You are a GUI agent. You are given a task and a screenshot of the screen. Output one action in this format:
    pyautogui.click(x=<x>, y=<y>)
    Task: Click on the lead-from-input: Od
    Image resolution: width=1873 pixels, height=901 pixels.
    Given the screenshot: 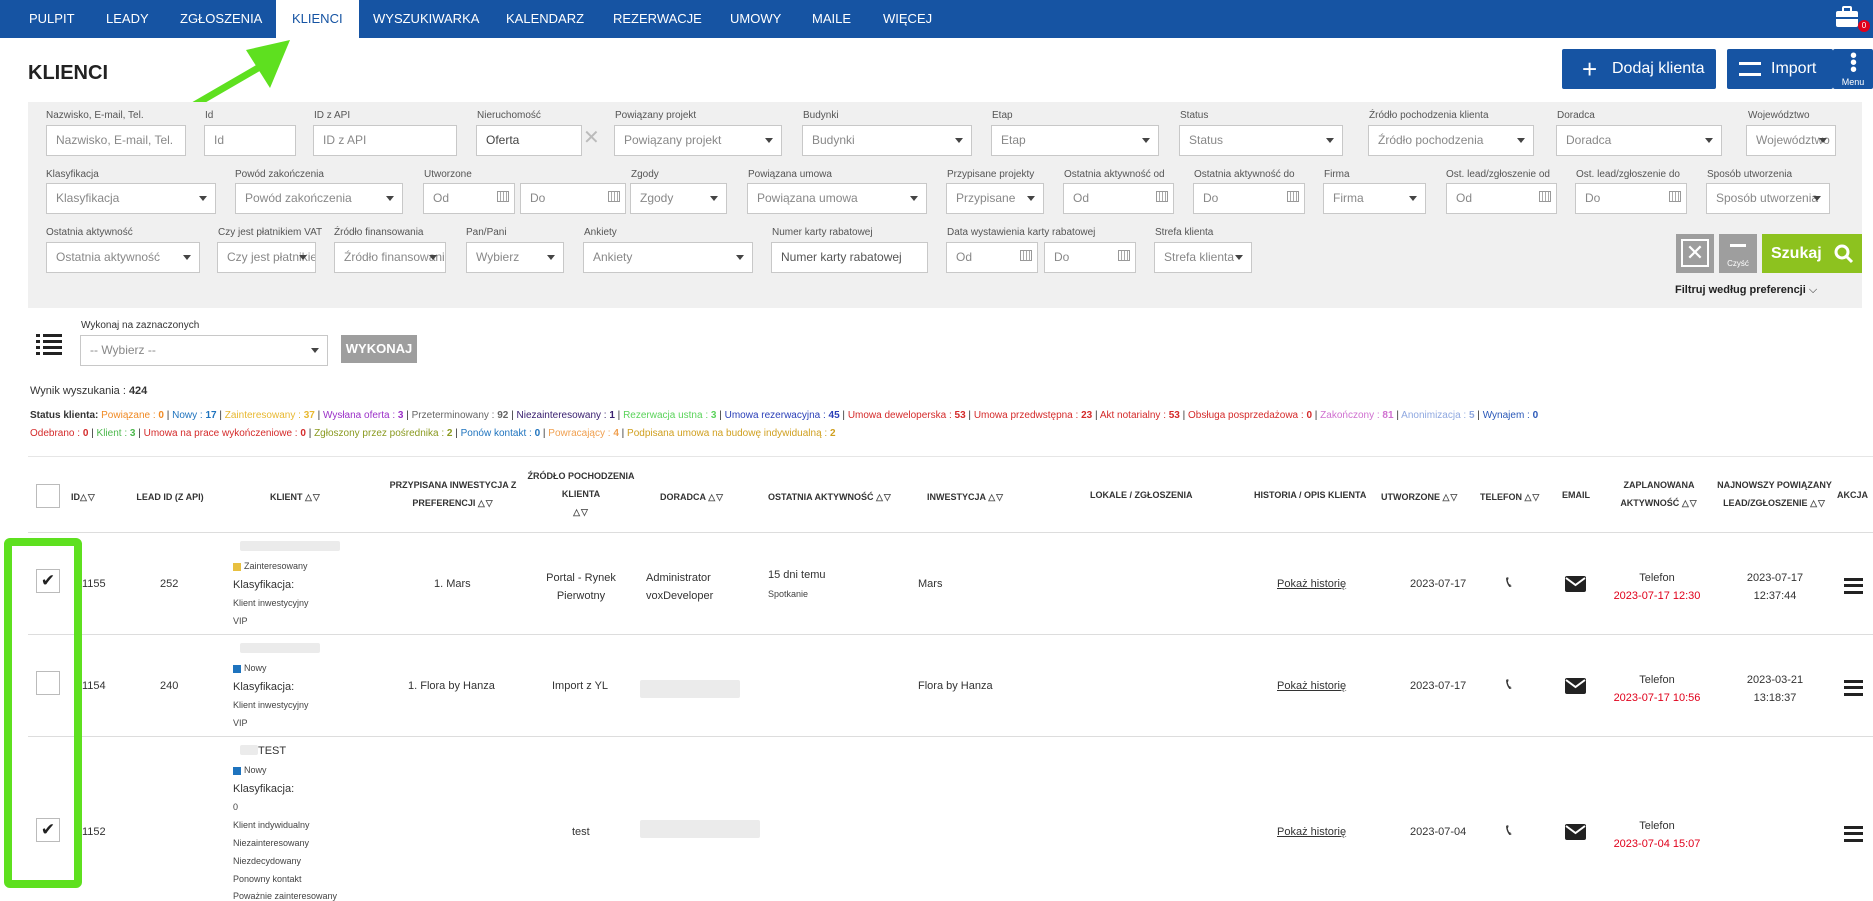 What is the action you would take?
    pyautogui.click(x=1501, y=198)
    